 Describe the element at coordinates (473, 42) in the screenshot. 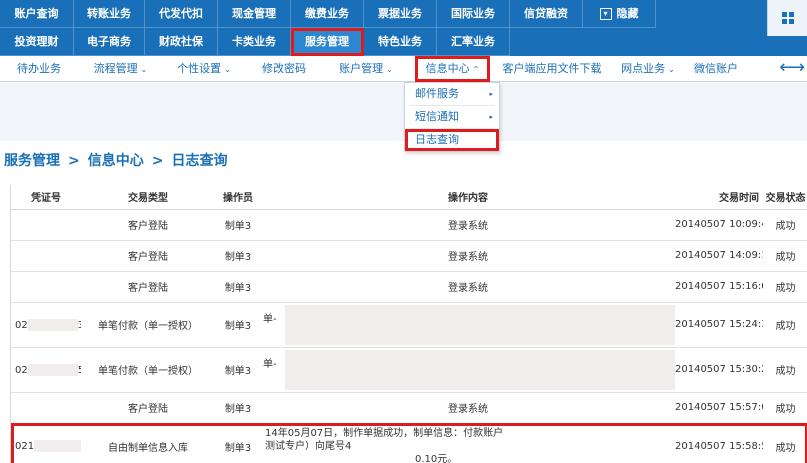

I see `top-nav-item-exchange-rate: 汇率业务` at that location.